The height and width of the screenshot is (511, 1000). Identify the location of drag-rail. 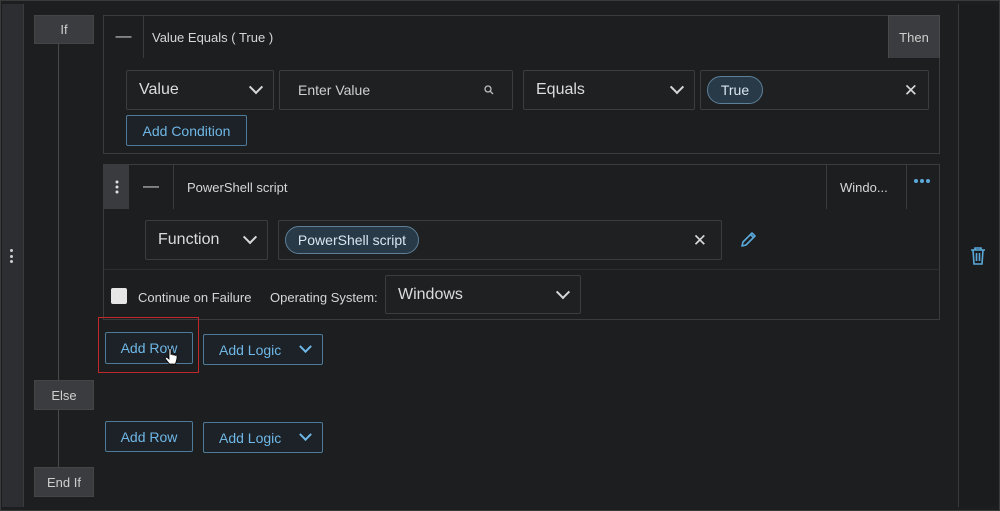
(13, 255).